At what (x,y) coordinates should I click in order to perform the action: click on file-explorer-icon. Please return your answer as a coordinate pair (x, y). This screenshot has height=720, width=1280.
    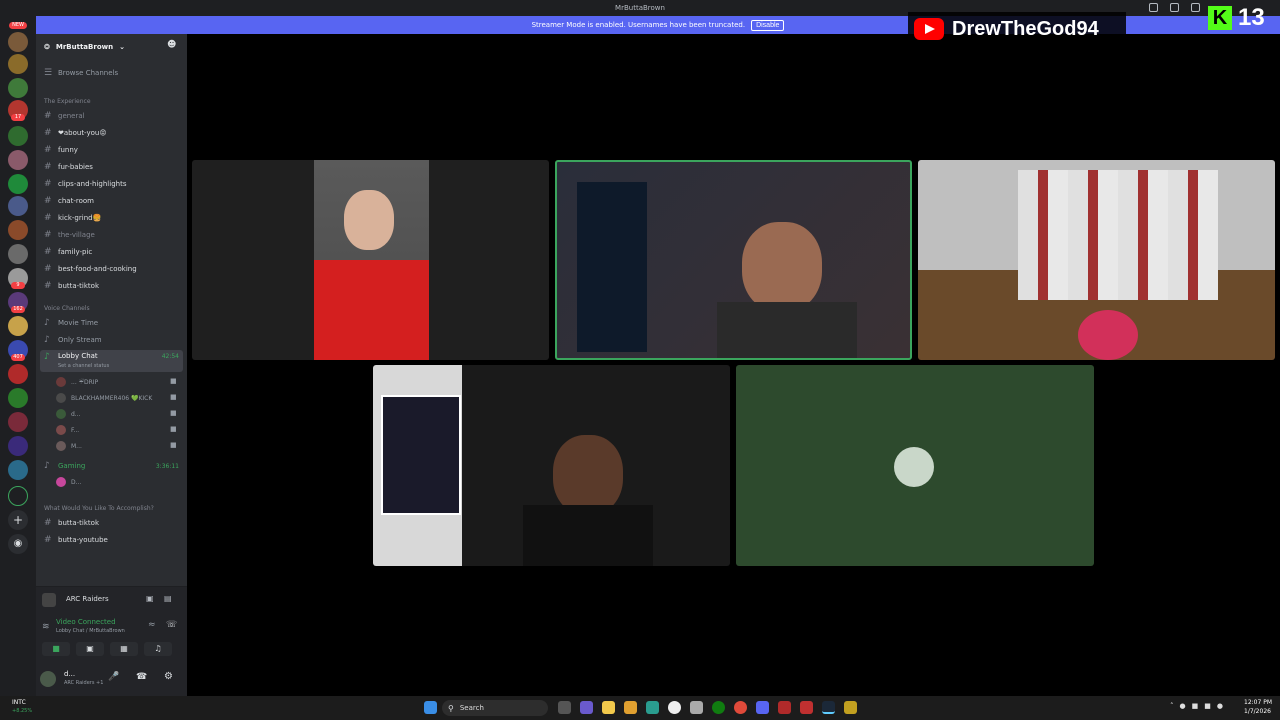
    Looking at the image, I should click on (630, 707).